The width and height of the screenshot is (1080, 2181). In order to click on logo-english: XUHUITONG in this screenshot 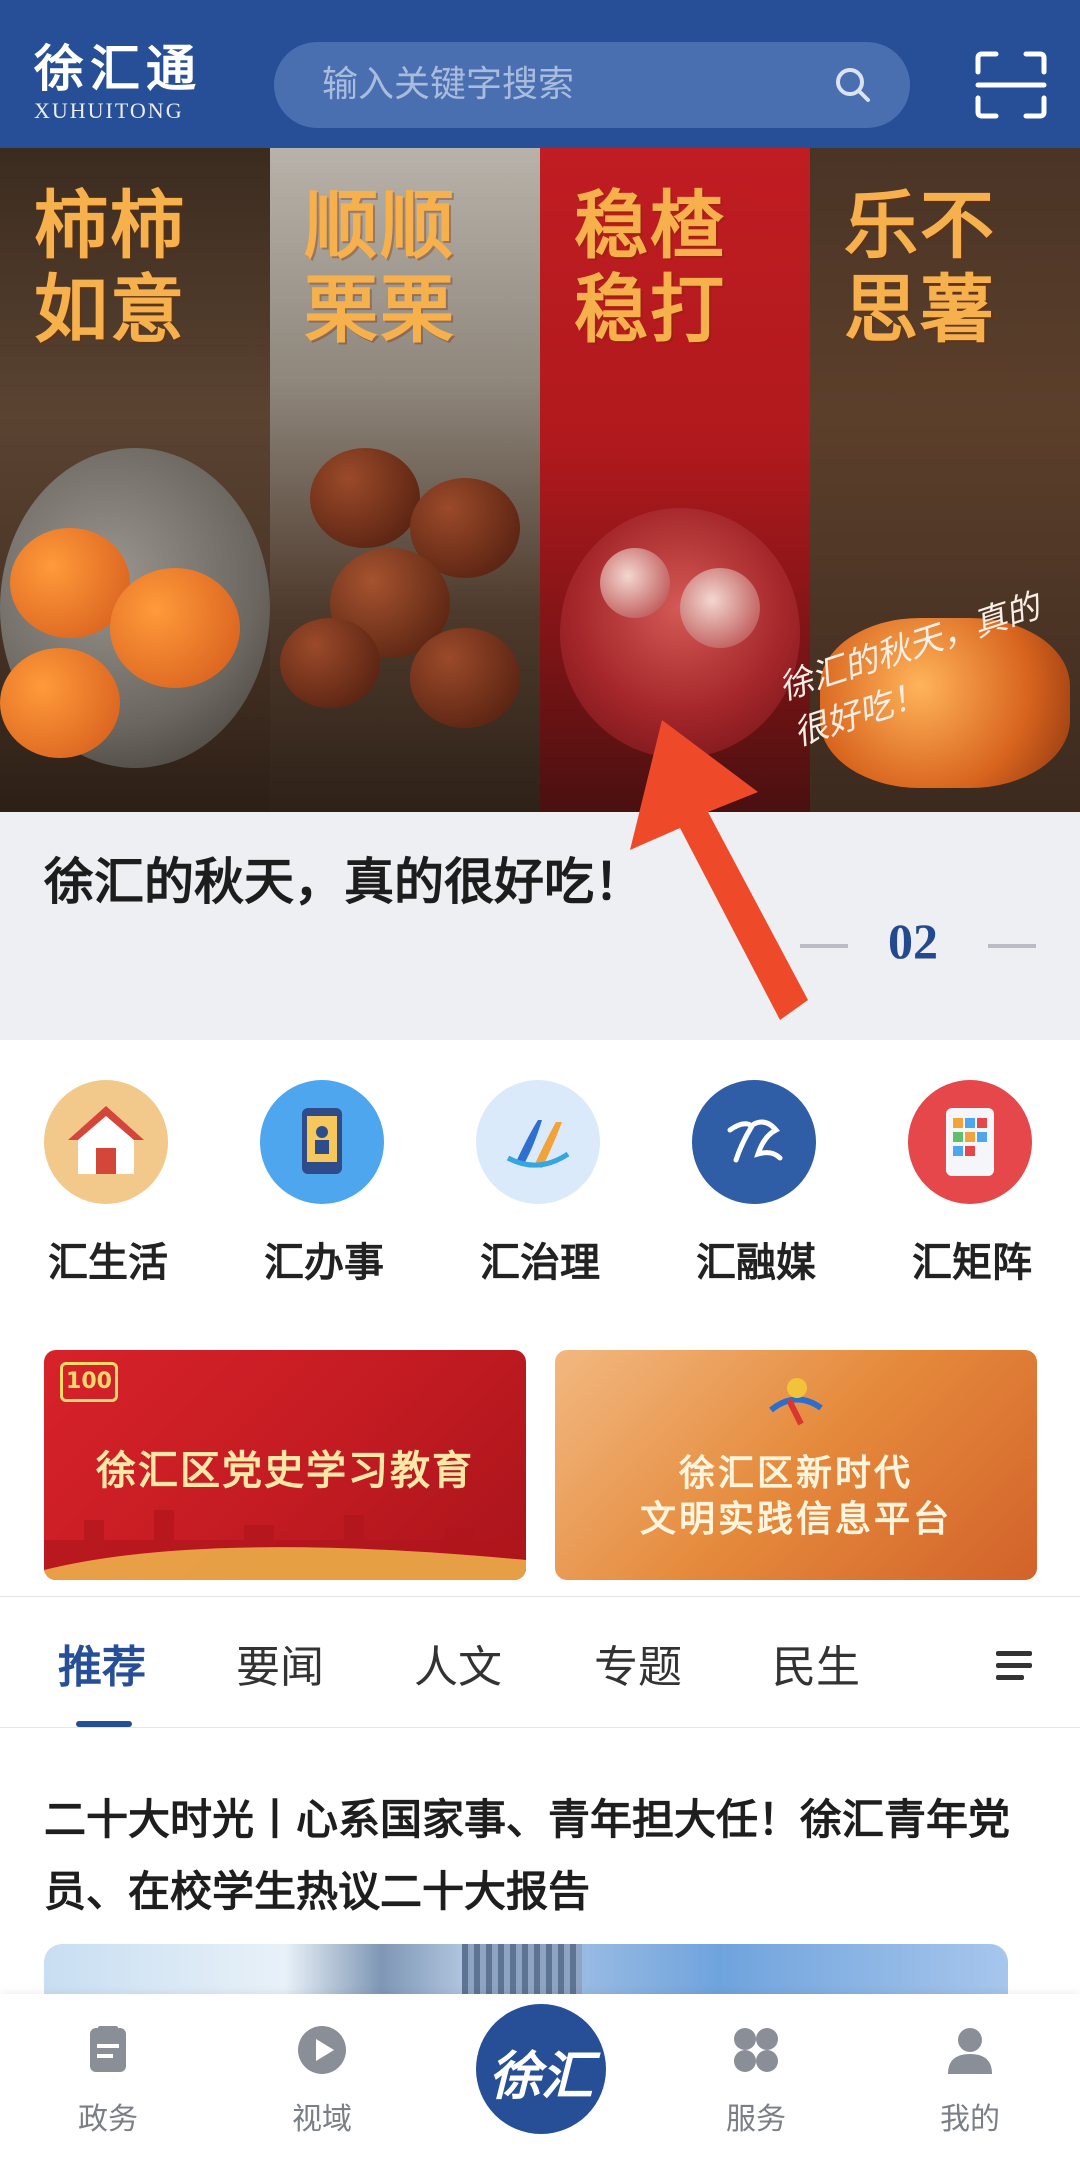, I will do `click(109, 110)`.